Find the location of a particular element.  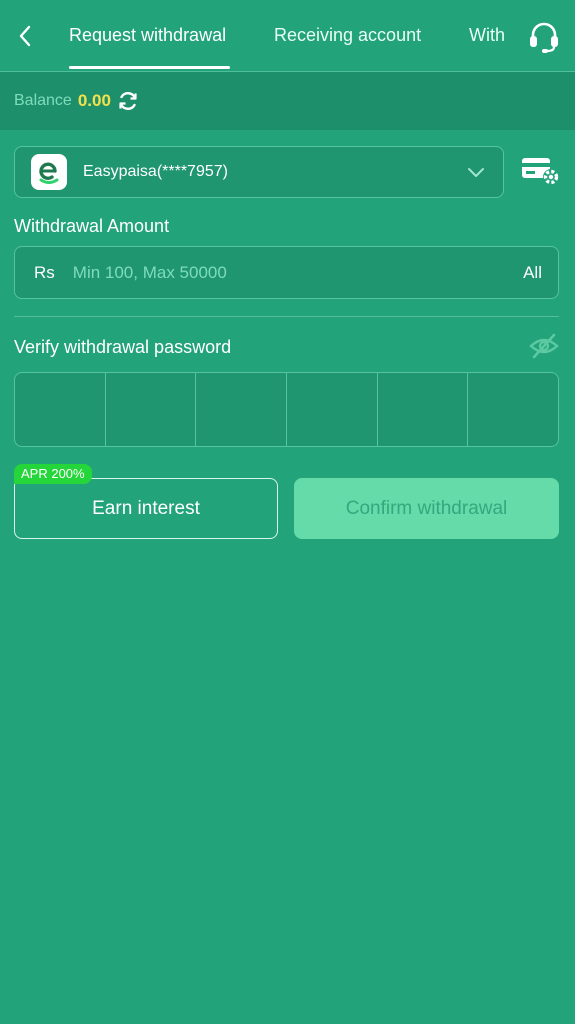

back-button is located at coordinates (25, 36).